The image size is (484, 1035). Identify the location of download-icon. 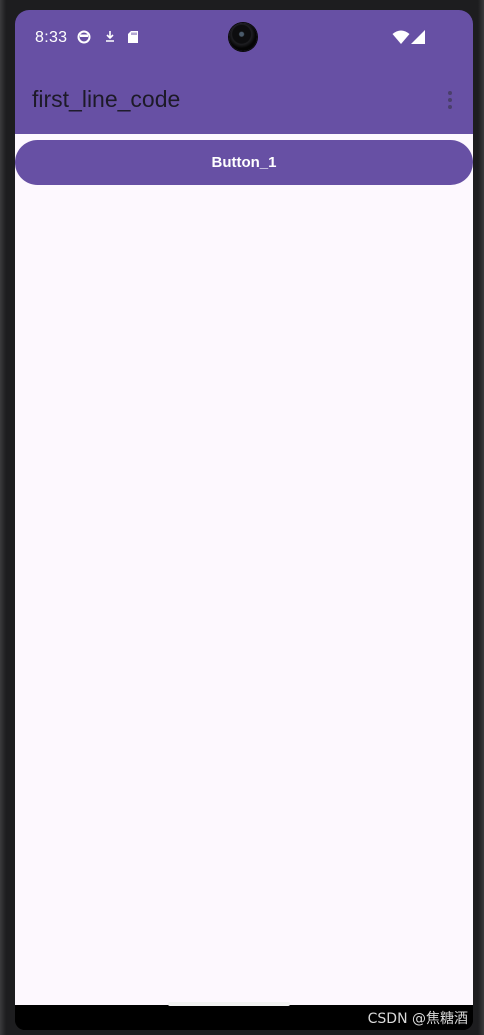
(110, 36).